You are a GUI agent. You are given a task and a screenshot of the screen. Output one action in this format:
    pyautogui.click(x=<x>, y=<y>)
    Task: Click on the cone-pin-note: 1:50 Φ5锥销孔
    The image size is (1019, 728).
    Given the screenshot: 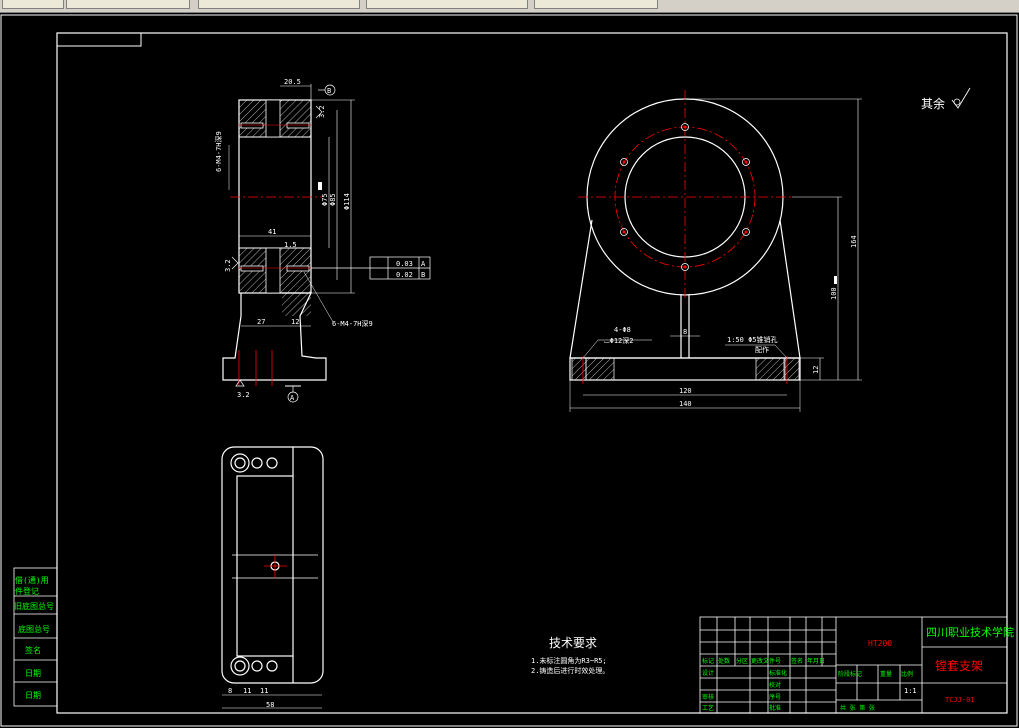 What is the action you would take?
    pyautogui.click(x=752, y=339)
    